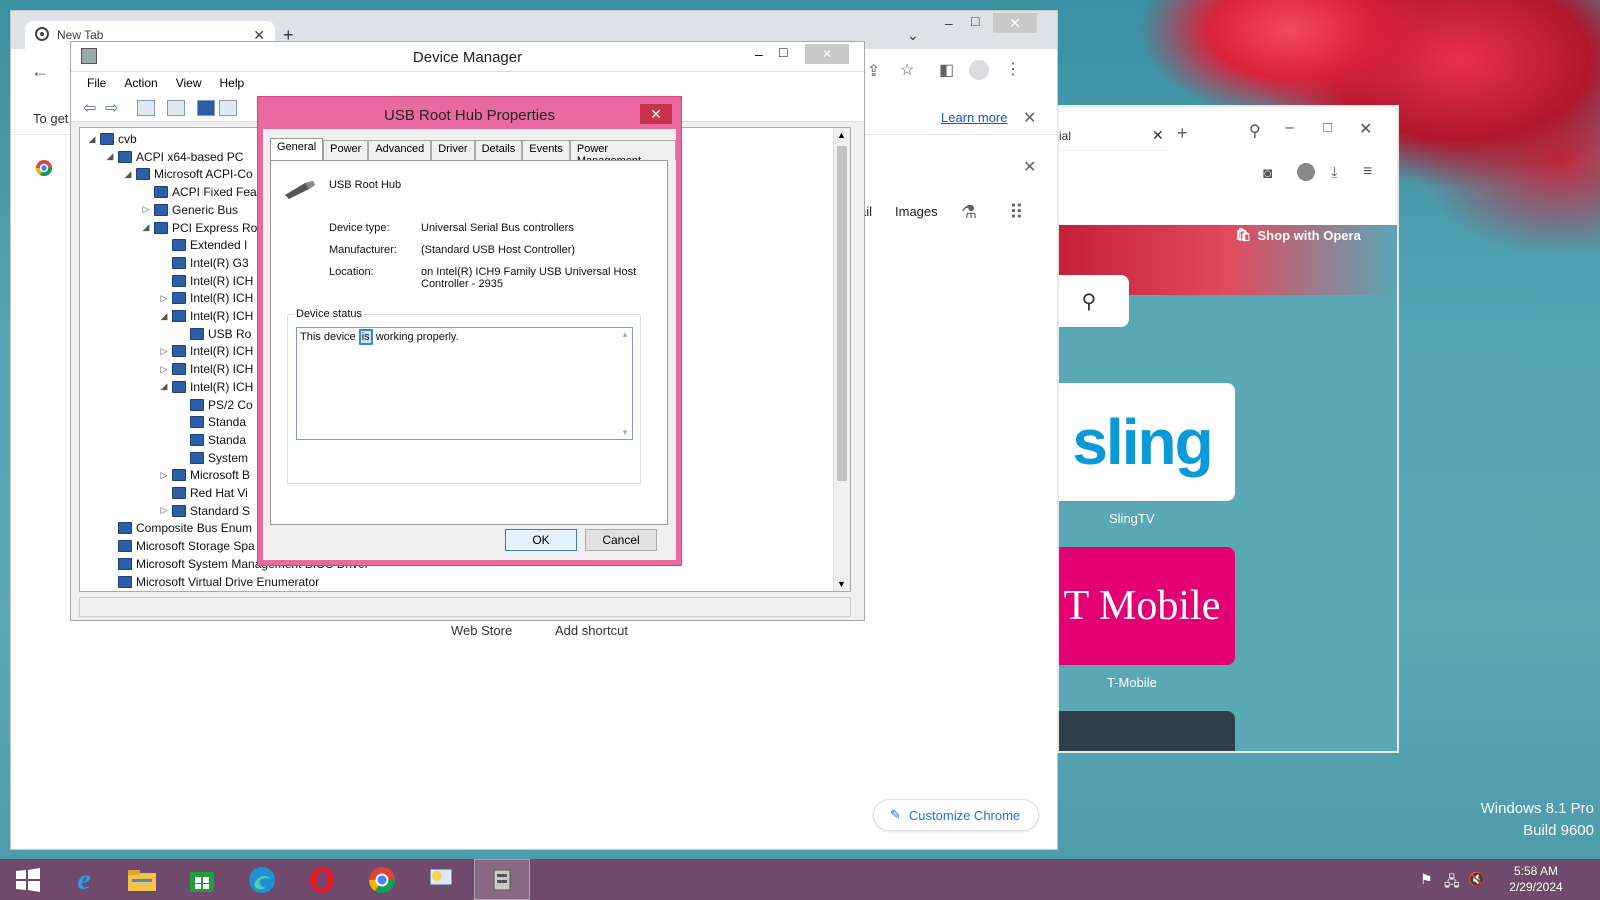 The image size is (1600, 900). I want to click on scroll-thumb, so click(842, 313).